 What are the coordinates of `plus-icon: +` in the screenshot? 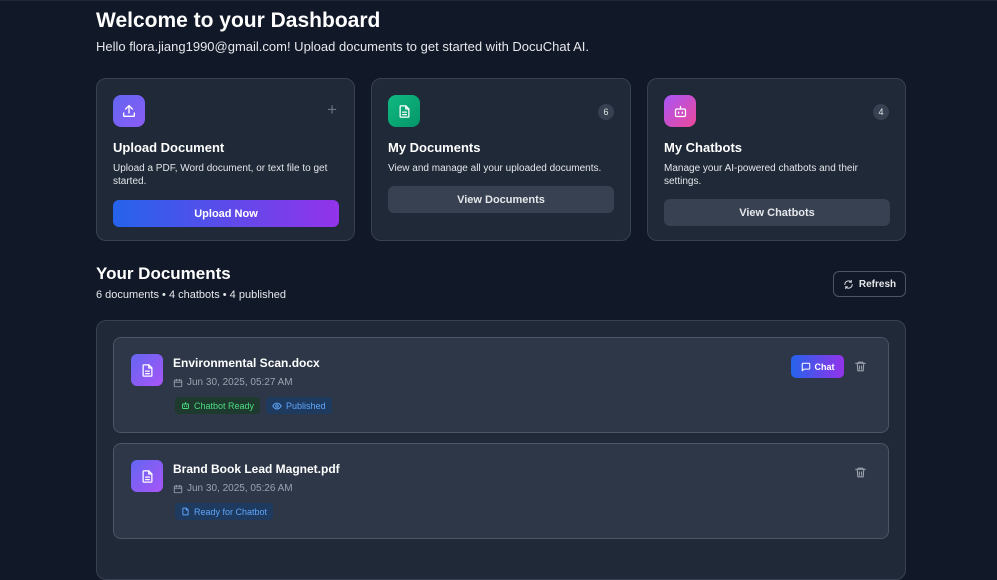 It's located at (332, 109).